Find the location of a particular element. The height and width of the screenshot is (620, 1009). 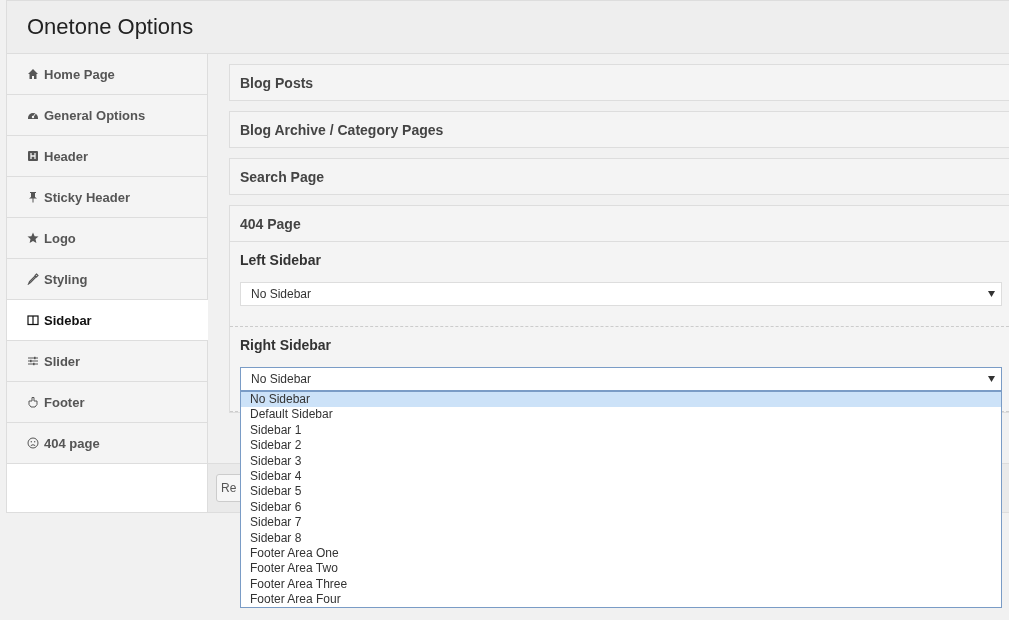

field-label: Right Sidebar is located at coordinates (286, 345).